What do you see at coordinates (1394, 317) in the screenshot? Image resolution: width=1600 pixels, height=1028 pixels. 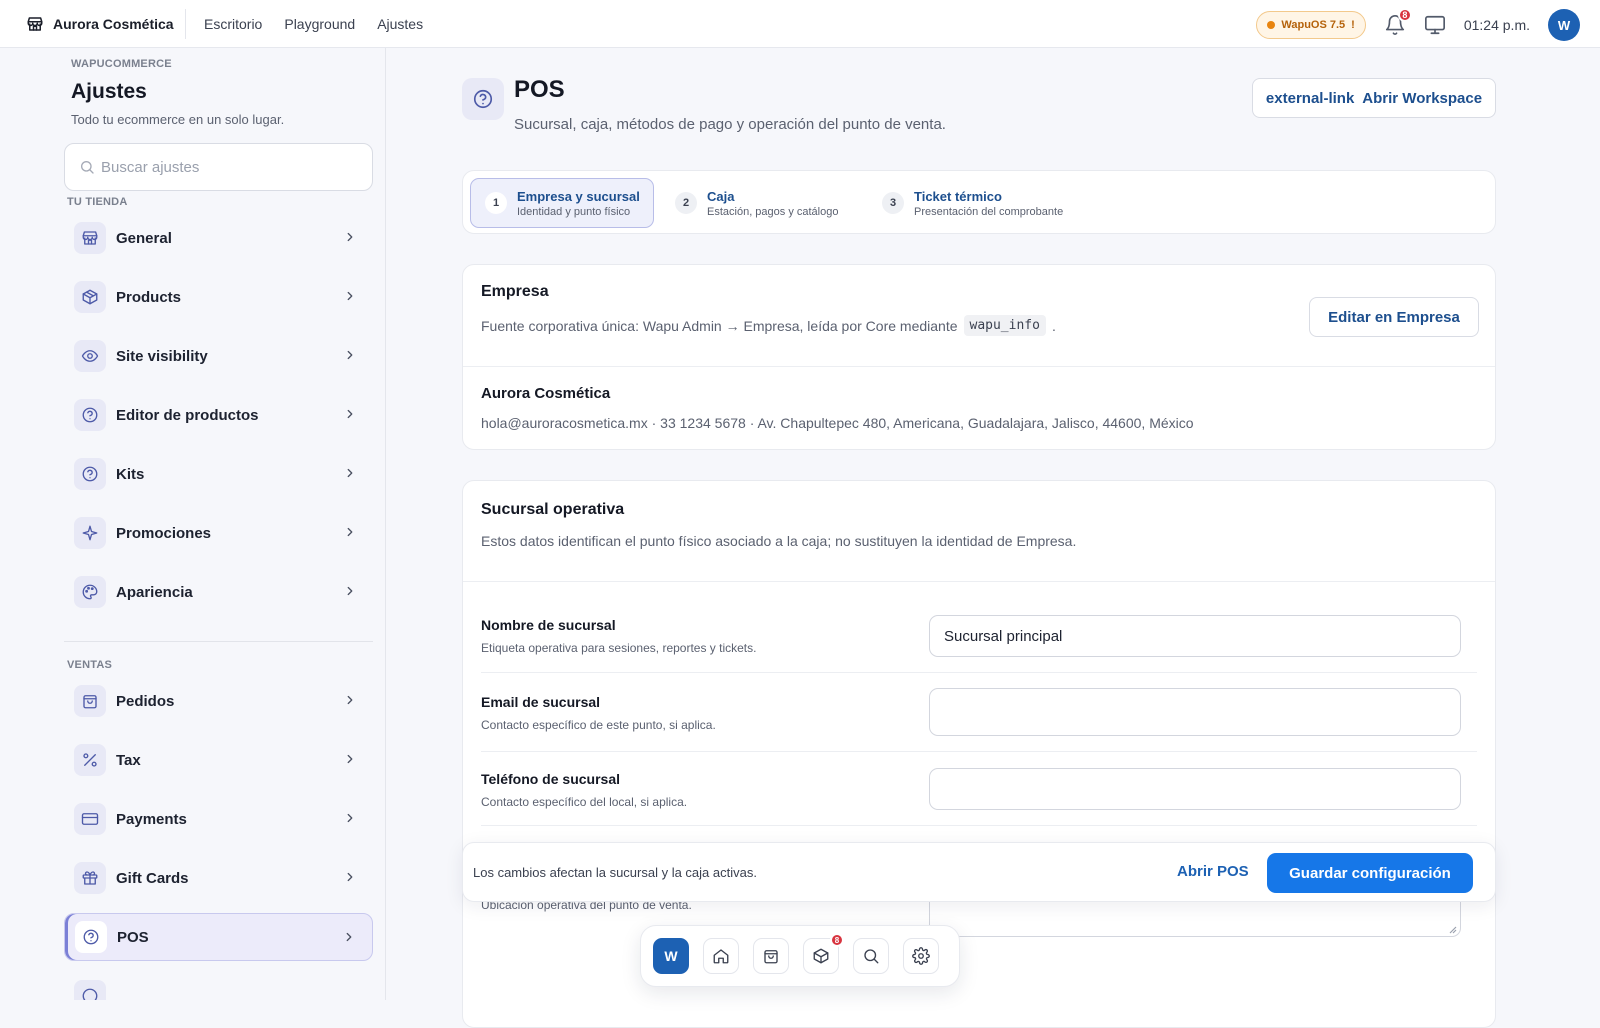 I see `edit-empresa-button: Editar en Empresa` at bounding box center [1394, 317].